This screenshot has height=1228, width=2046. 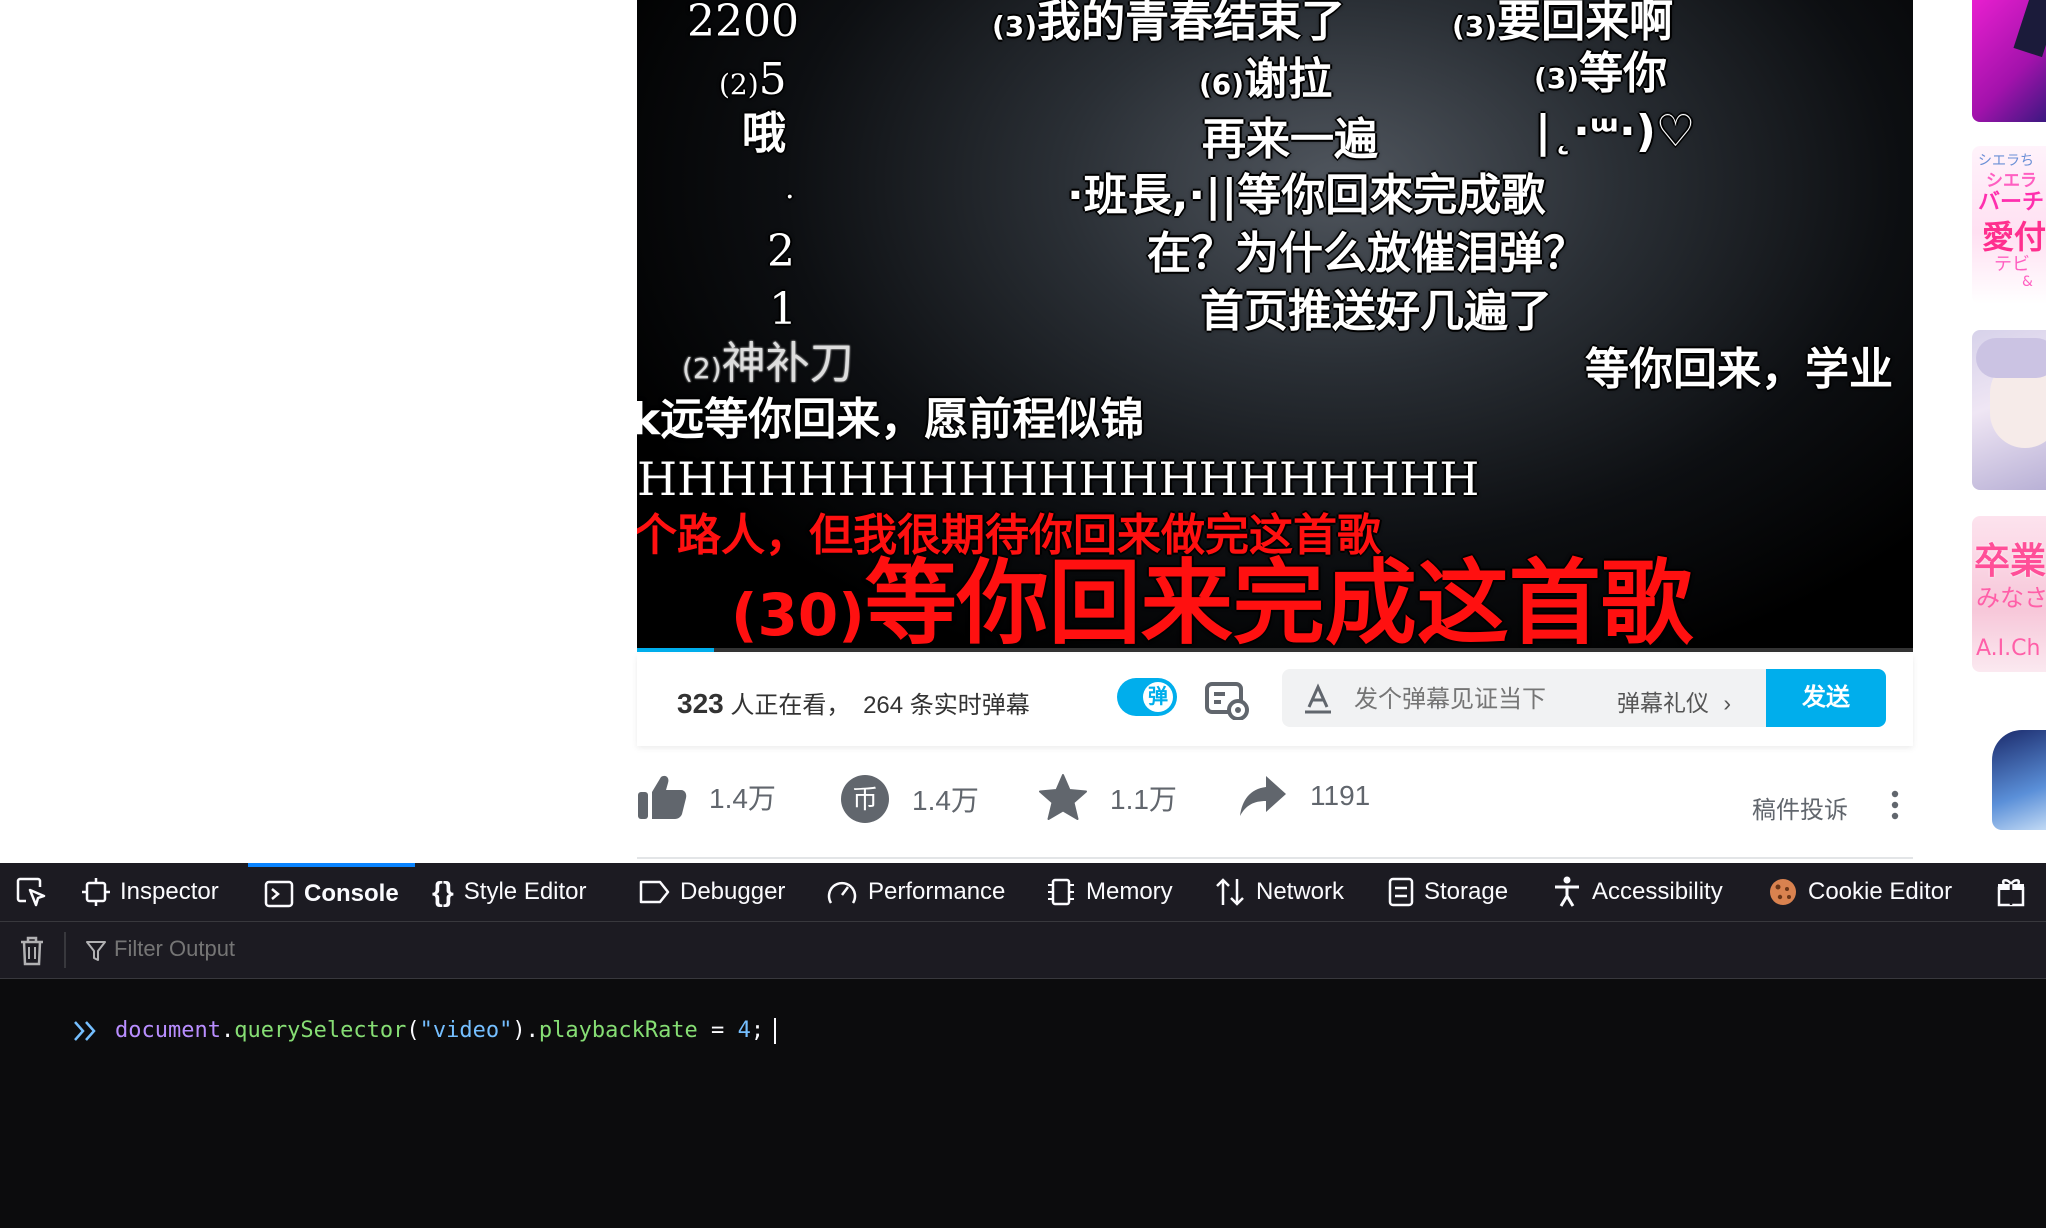 I want to click on danmaku-toggle: 弹, so click(x=1147, y=697).